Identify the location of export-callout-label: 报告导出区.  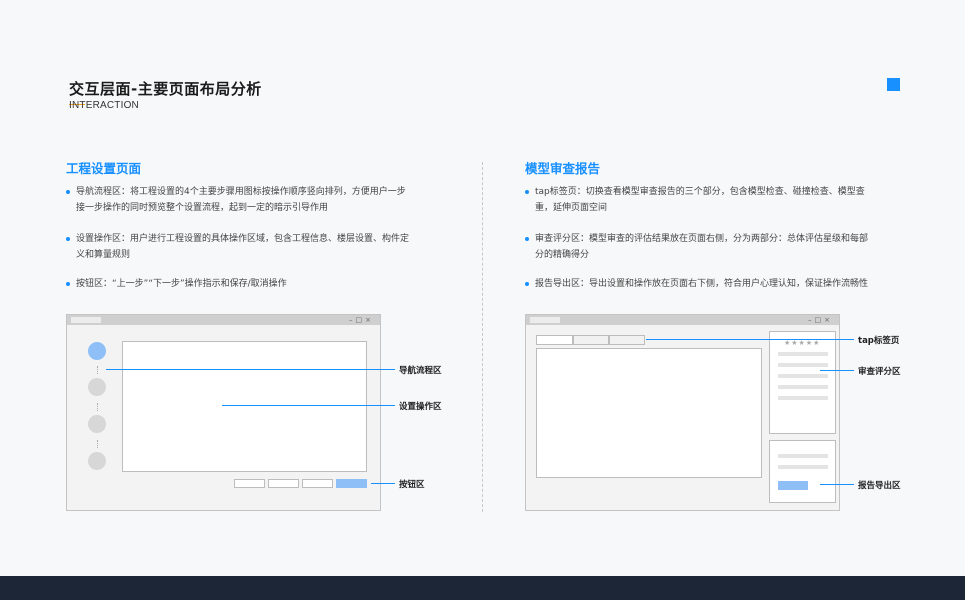
(879, 486).